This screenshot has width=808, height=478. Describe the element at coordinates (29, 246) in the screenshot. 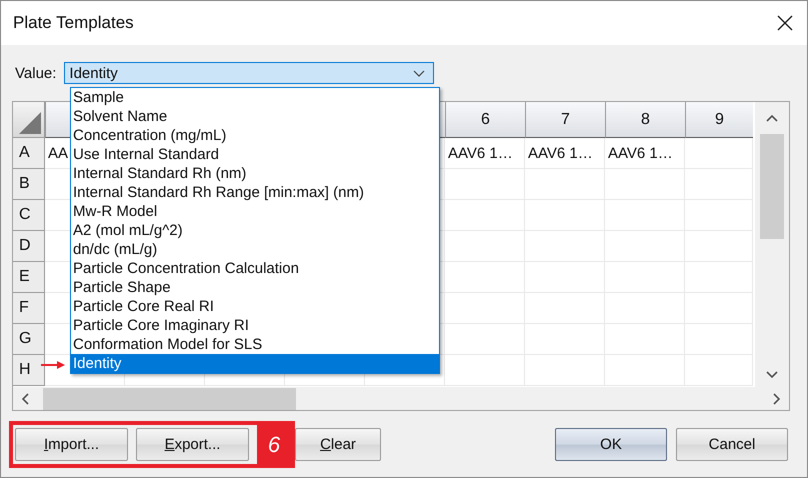

I see `row-header: D` at that location.